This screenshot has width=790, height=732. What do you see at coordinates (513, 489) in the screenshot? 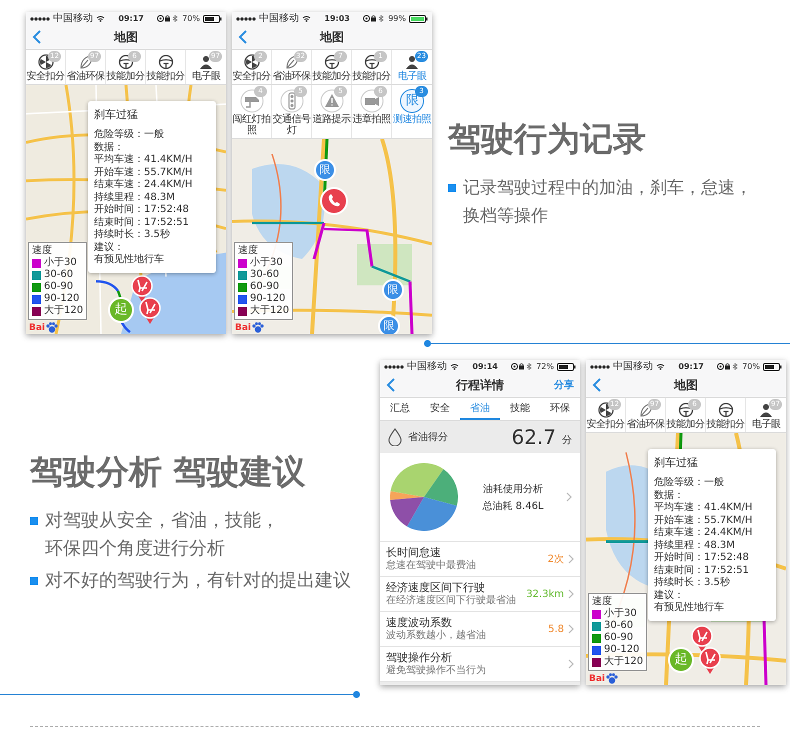
I see `analysis-title: 油耗使用分析` at bounding box center [513, 489].